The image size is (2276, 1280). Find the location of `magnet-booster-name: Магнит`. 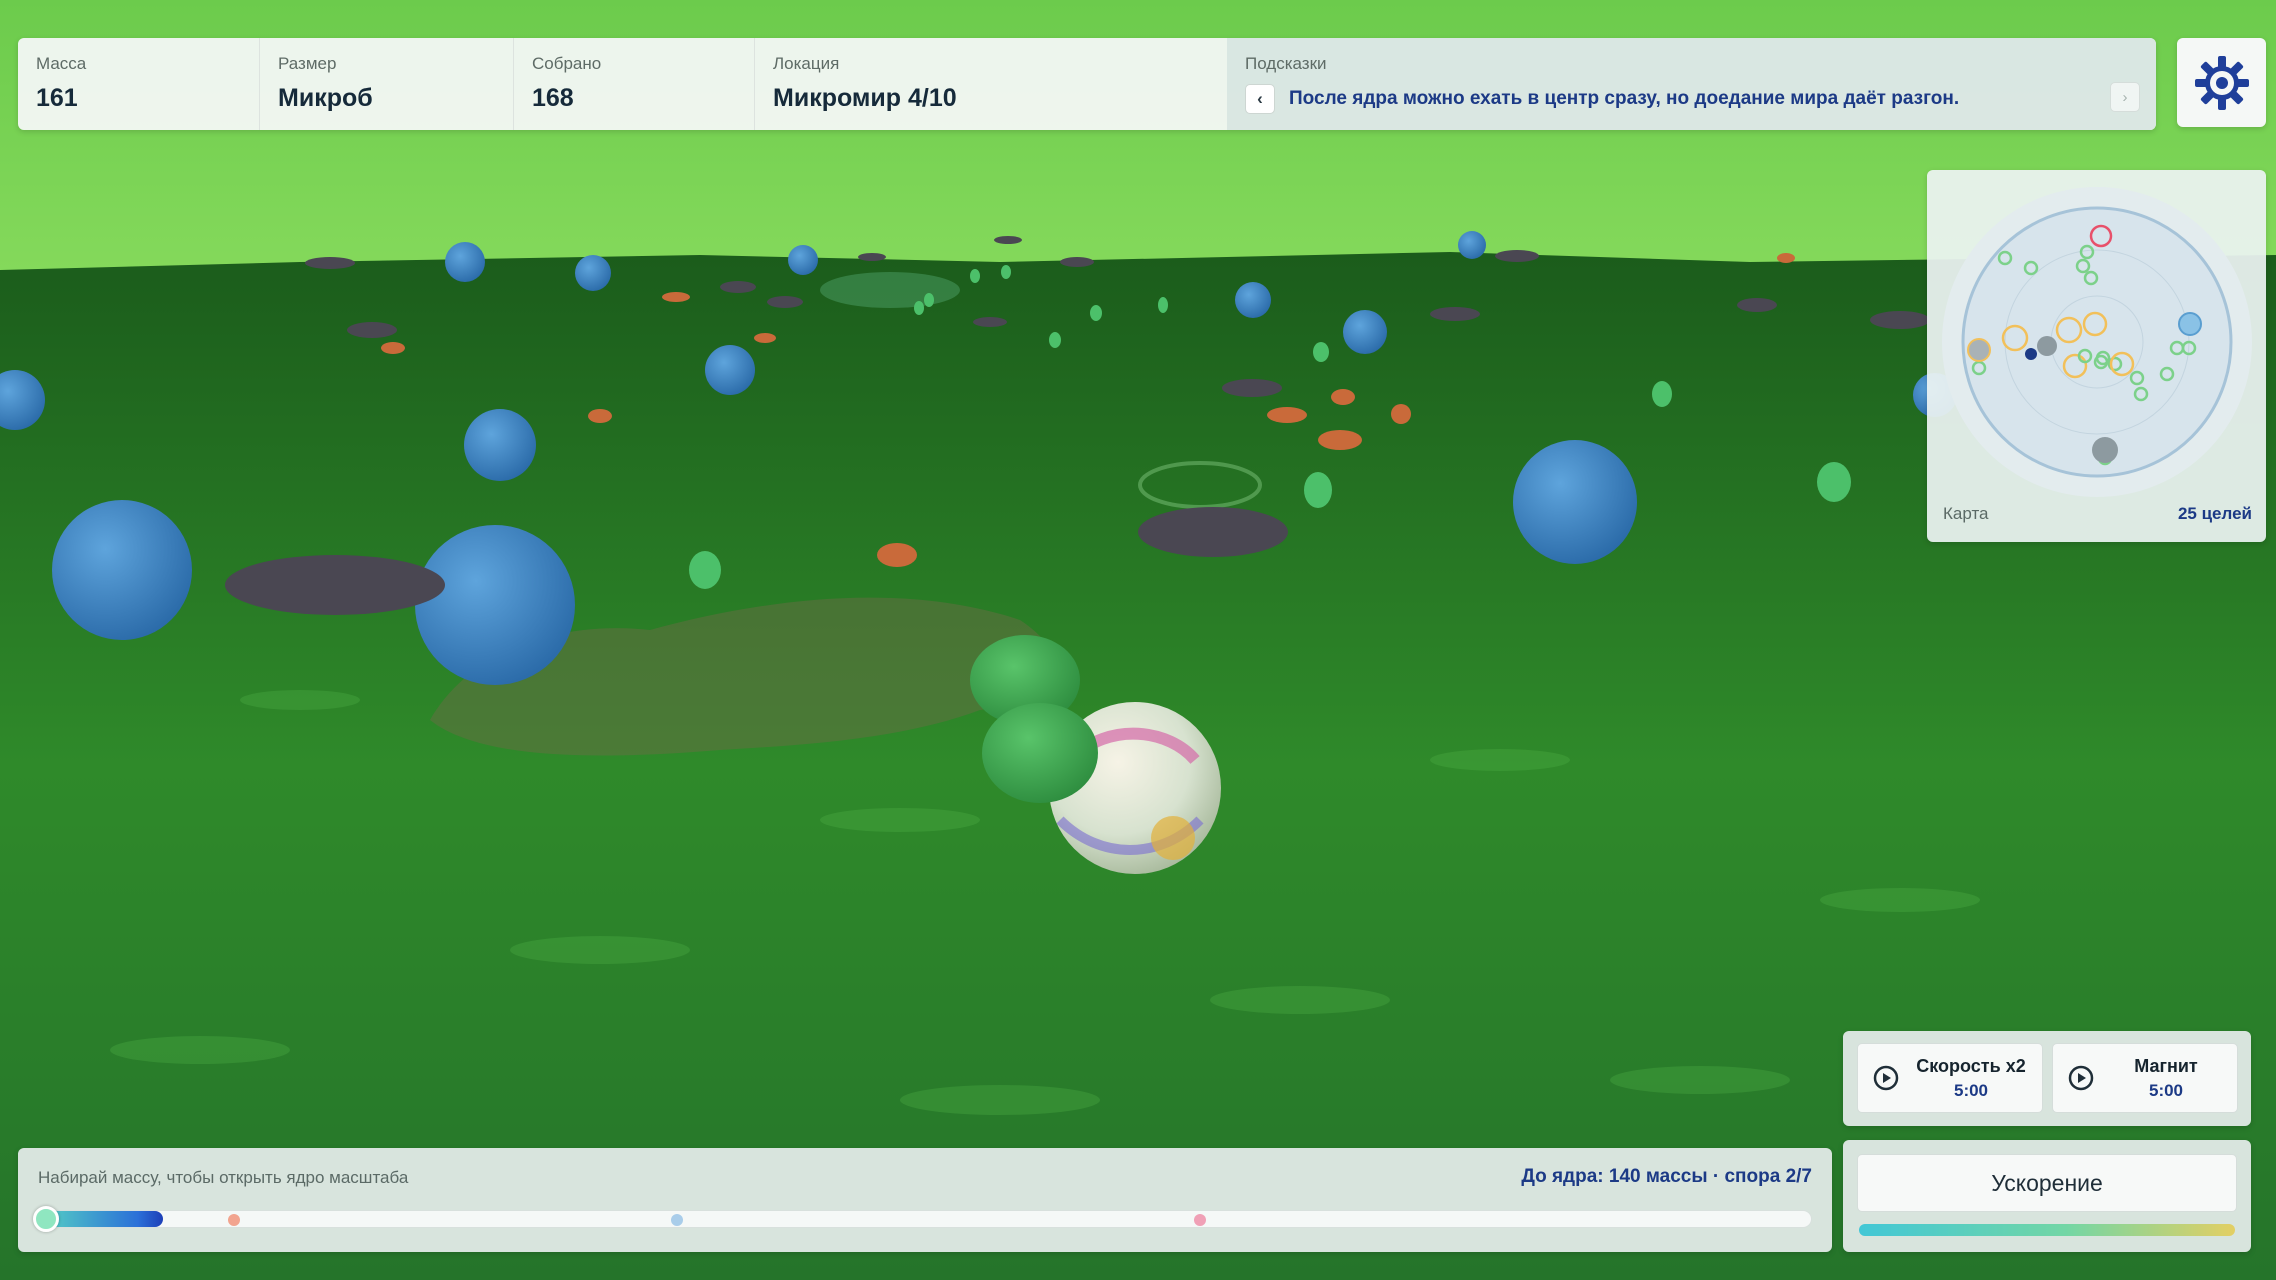

magnet-booster-name: Магнит is located at coordinates (2166, 1065).